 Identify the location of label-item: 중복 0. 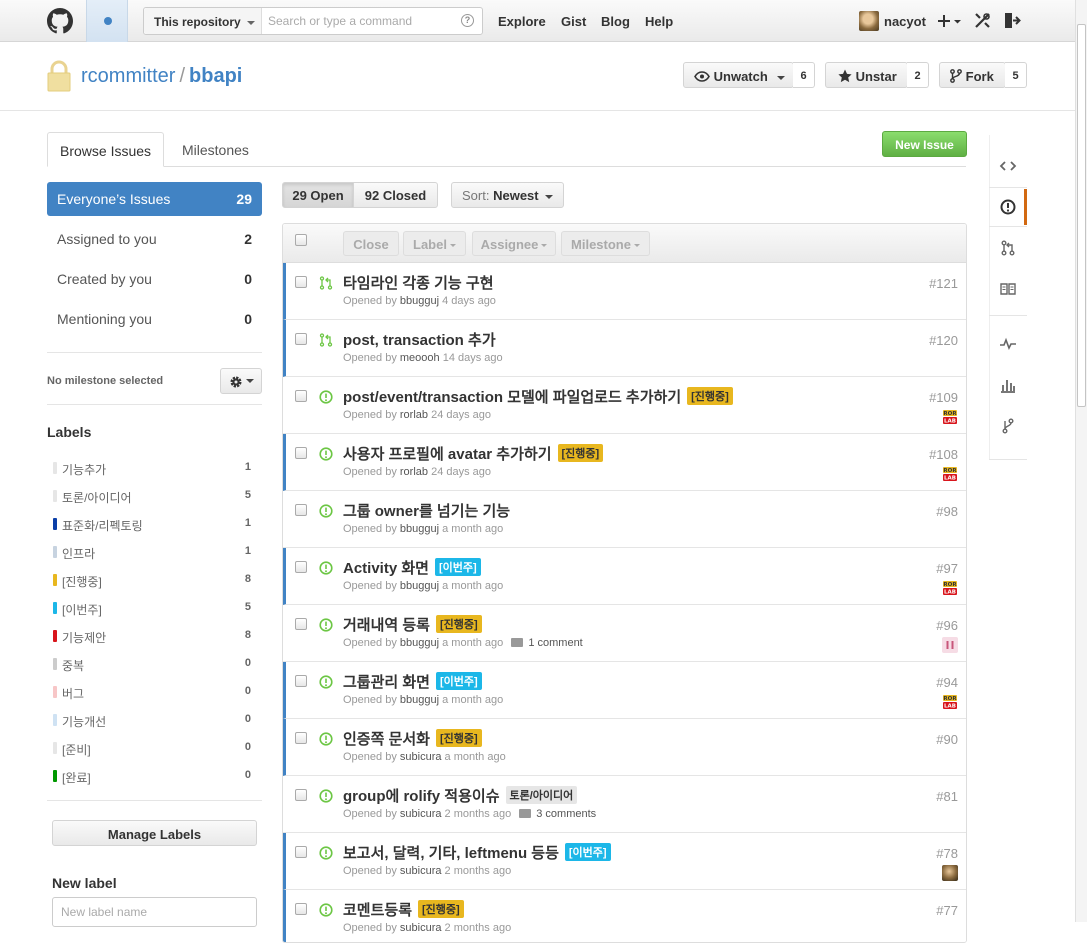
(157, 665).